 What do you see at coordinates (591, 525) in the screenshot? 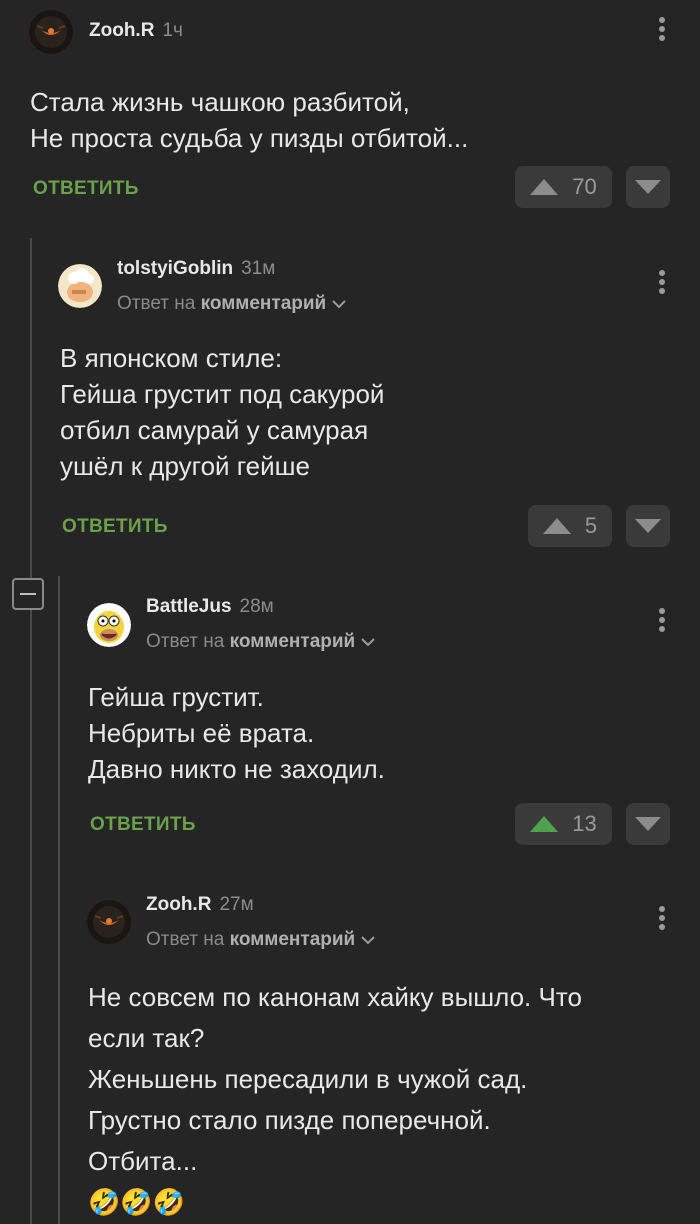
I see `rating-value: 5` at bounding box center [591, 525].